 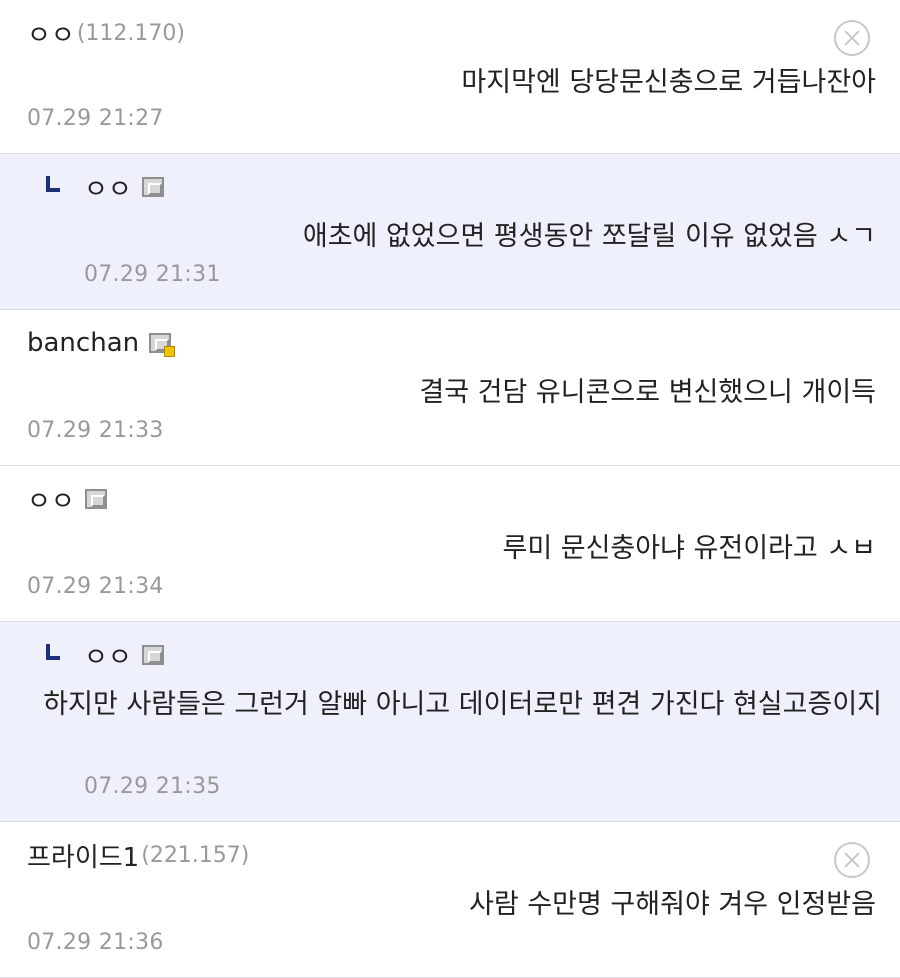 I want to click on comment-text: 하지만 사람들은 그런거 알빠 아니고 데이터로만 편견 가진다 현실고증이지, so click(x=462, y=704).